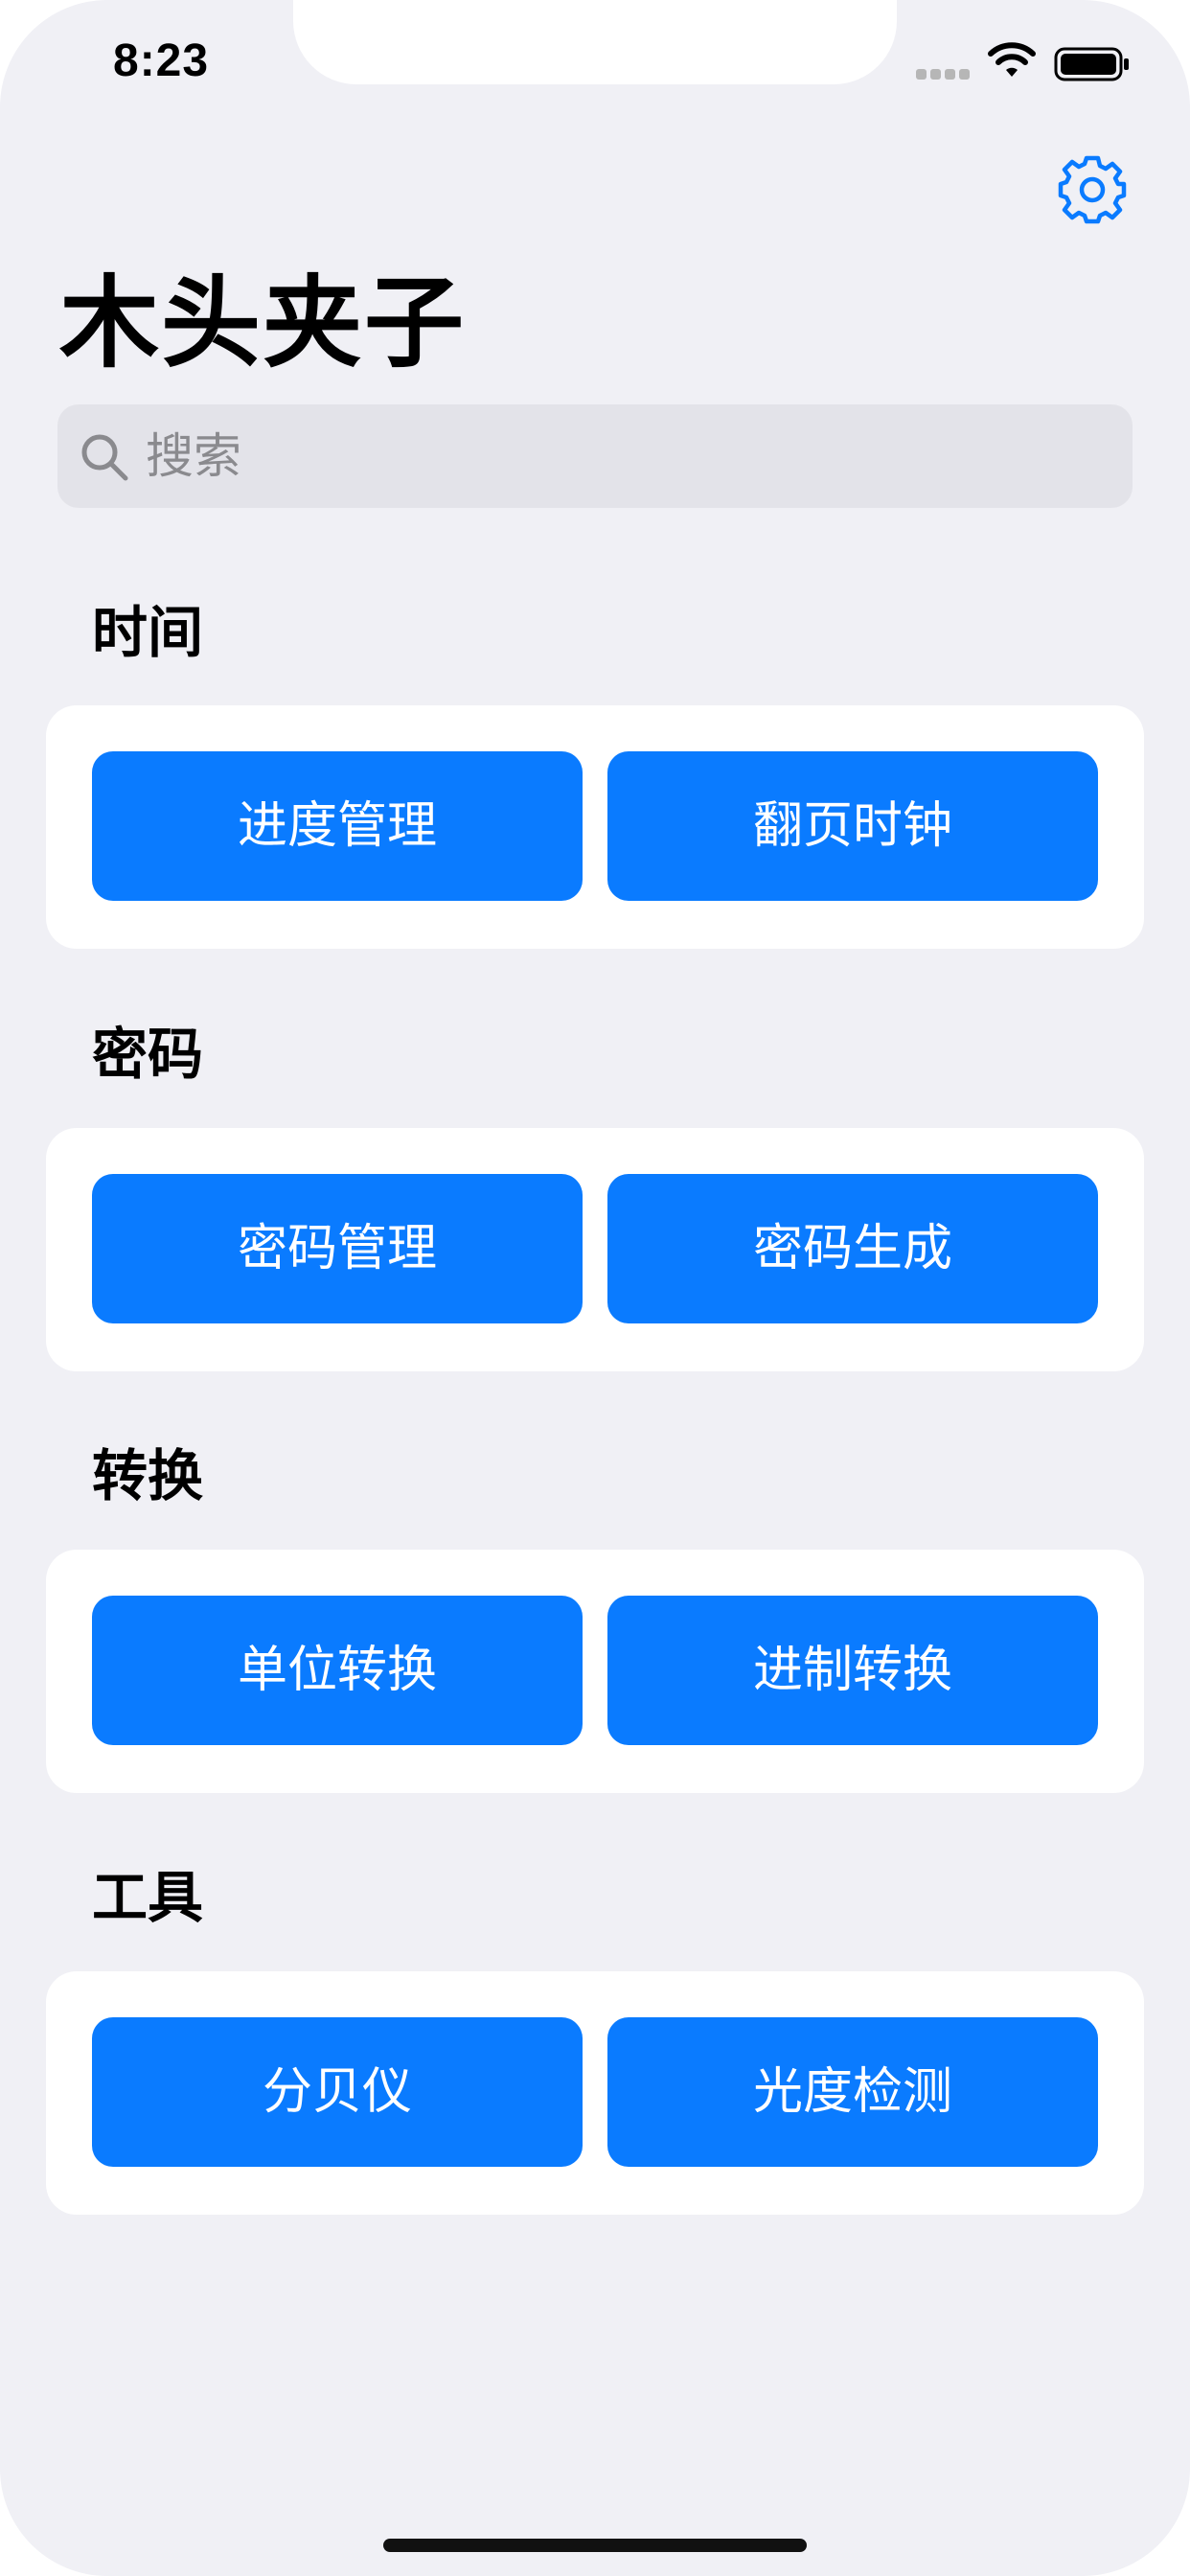 This screenshot has width=1190, height=2576. Describe the element at coordinates (263, 322) in the screenshot. I see `page-title: 木头夹子` at that location.